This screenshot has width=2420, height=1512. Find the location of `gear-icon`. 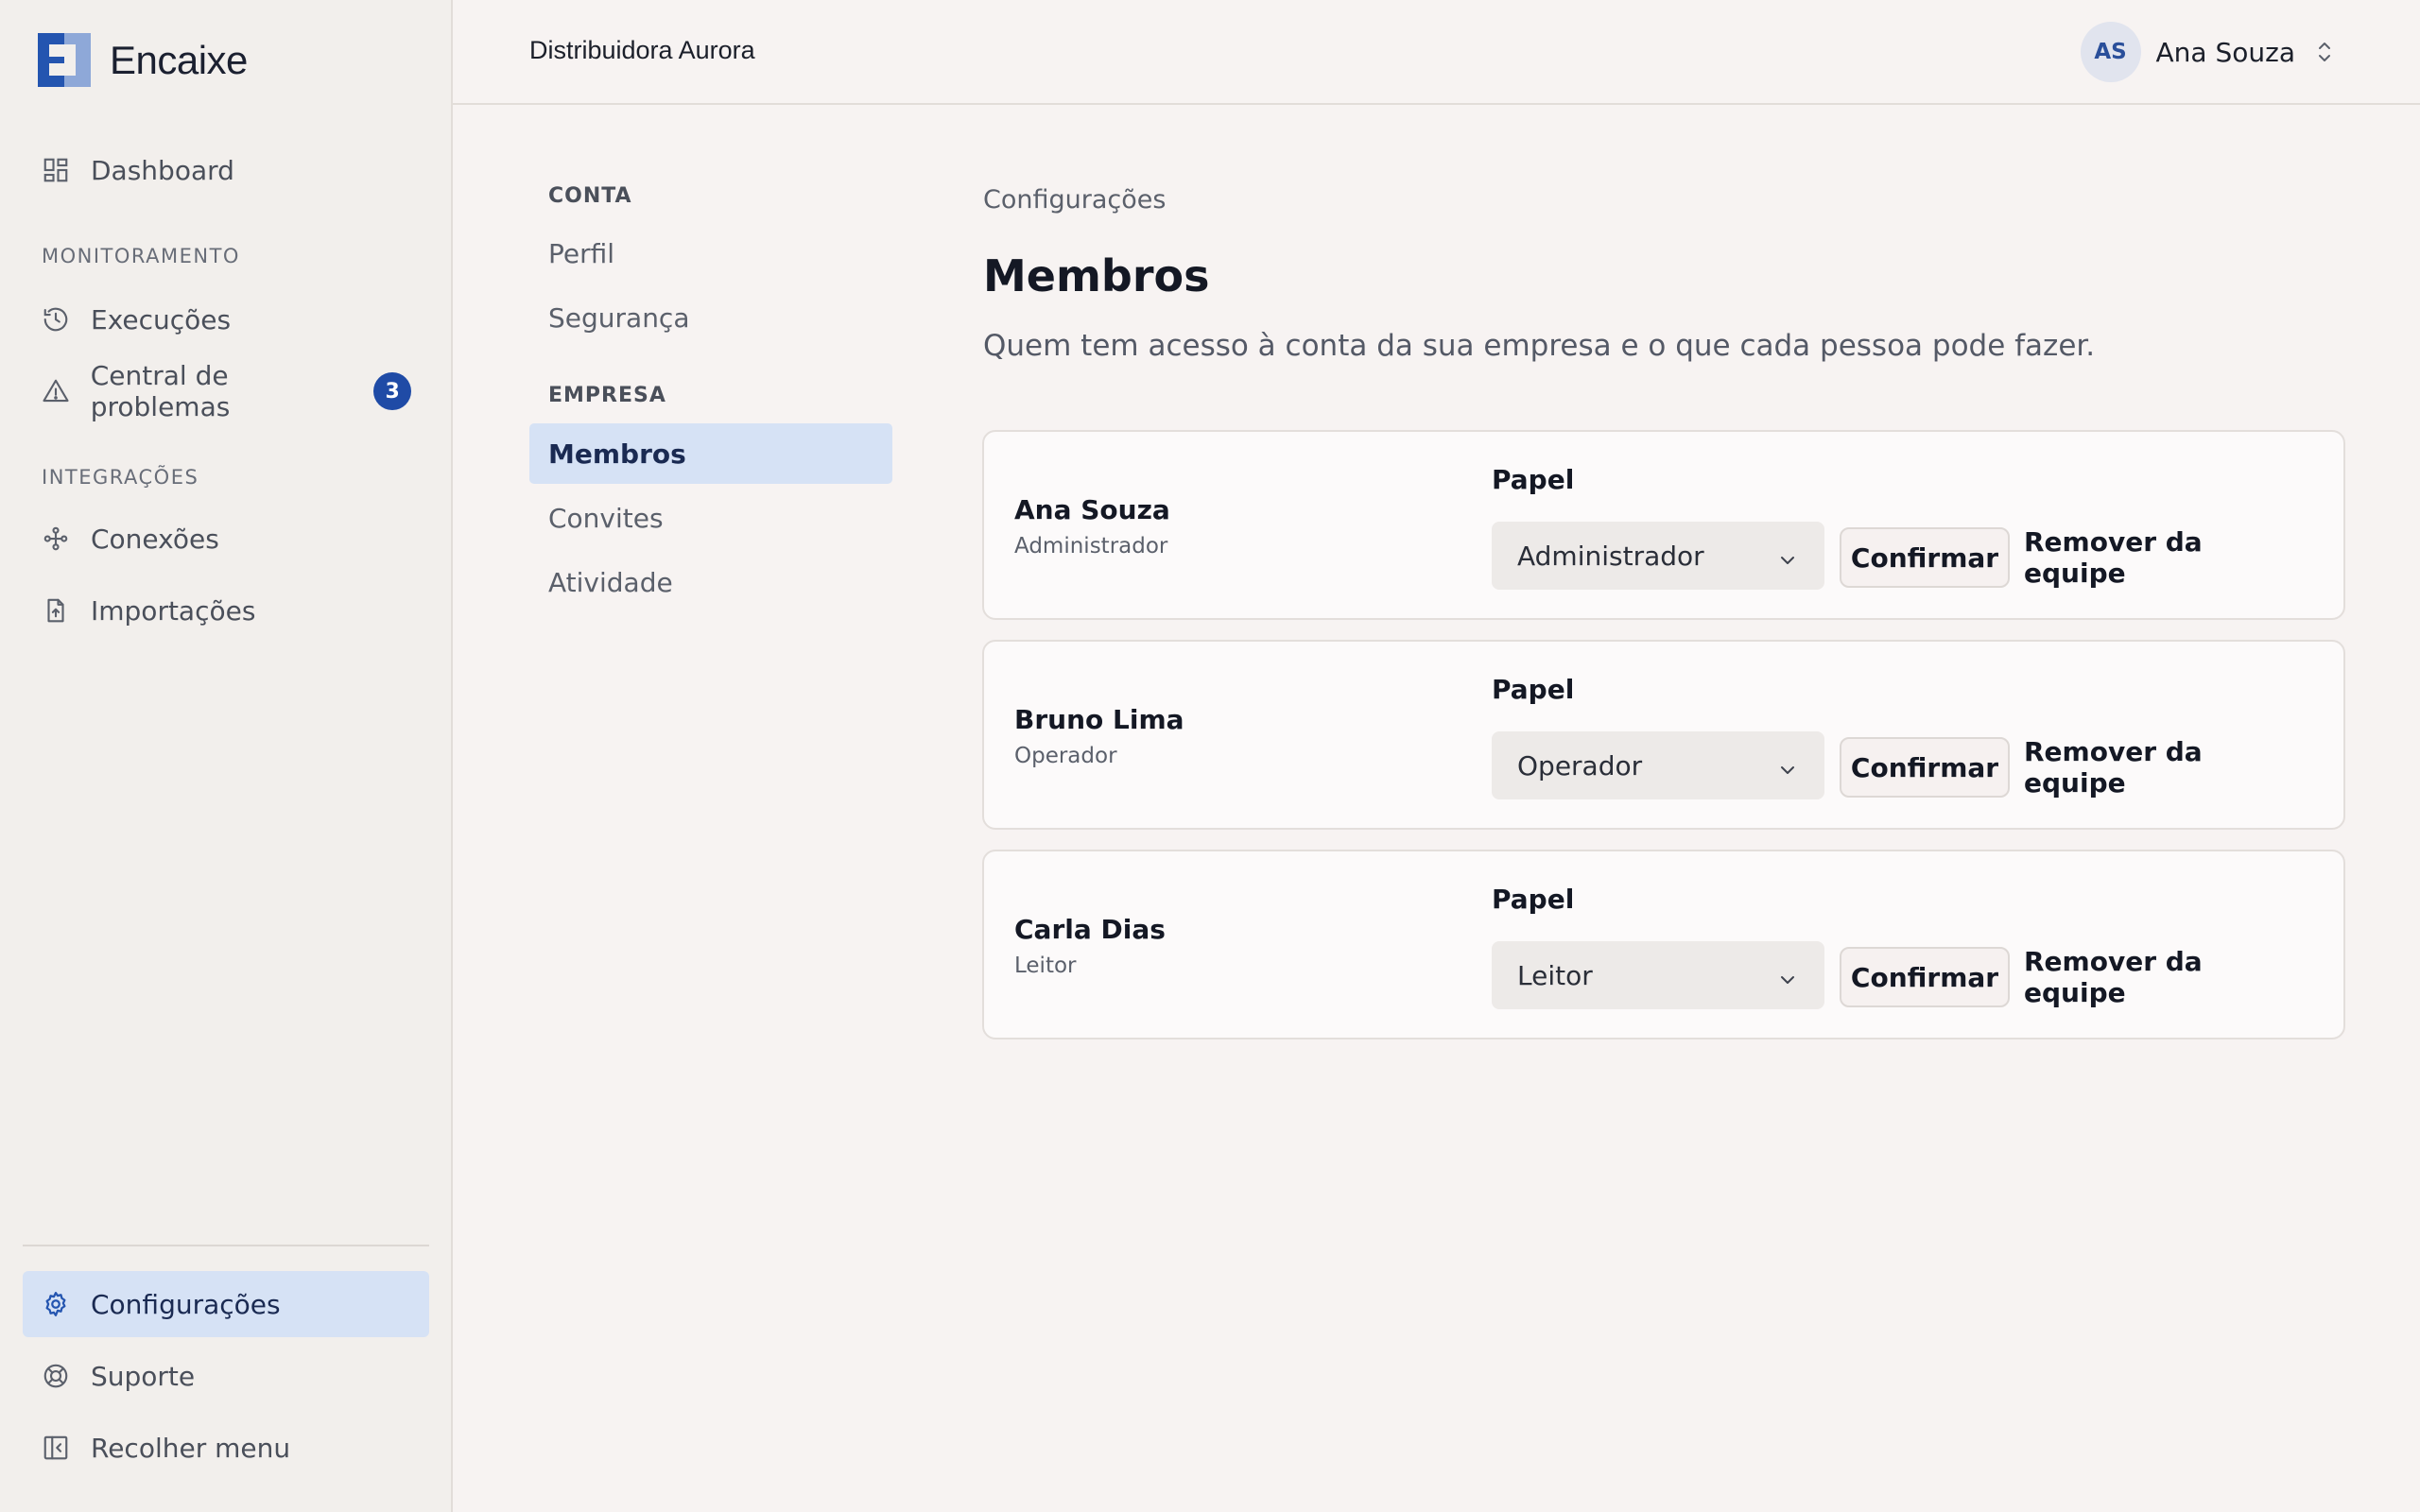

gear-icon is located at coordinates (57, 1304).